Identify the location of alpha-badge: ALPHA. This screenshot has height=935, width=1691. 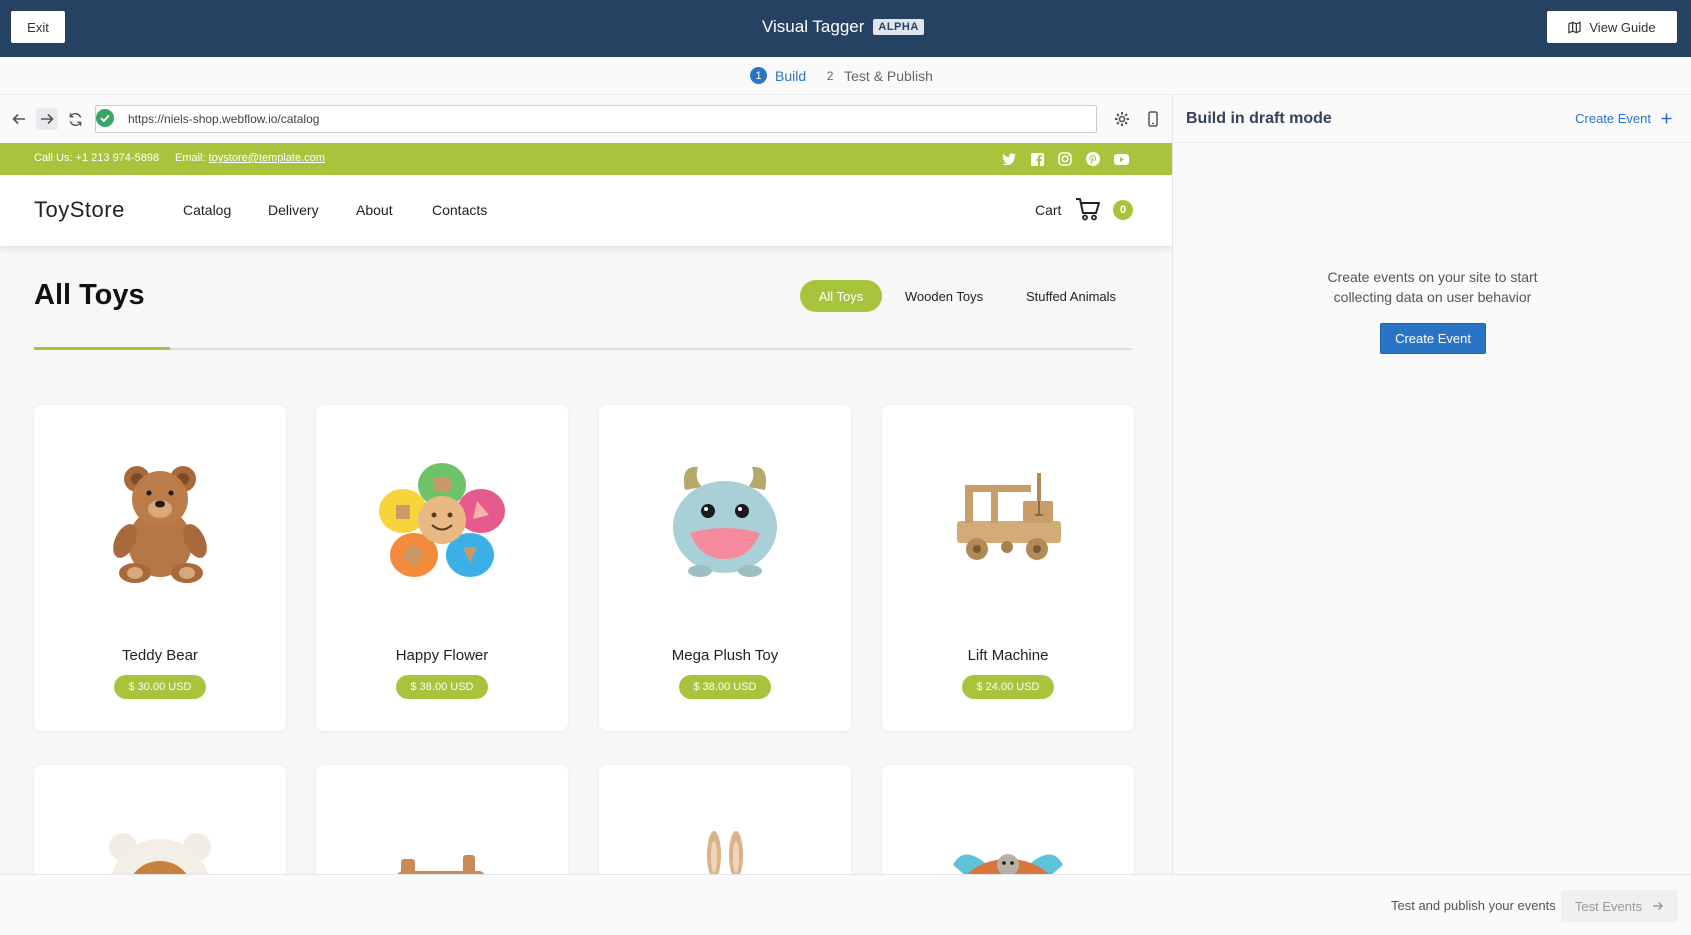
(898, 27).